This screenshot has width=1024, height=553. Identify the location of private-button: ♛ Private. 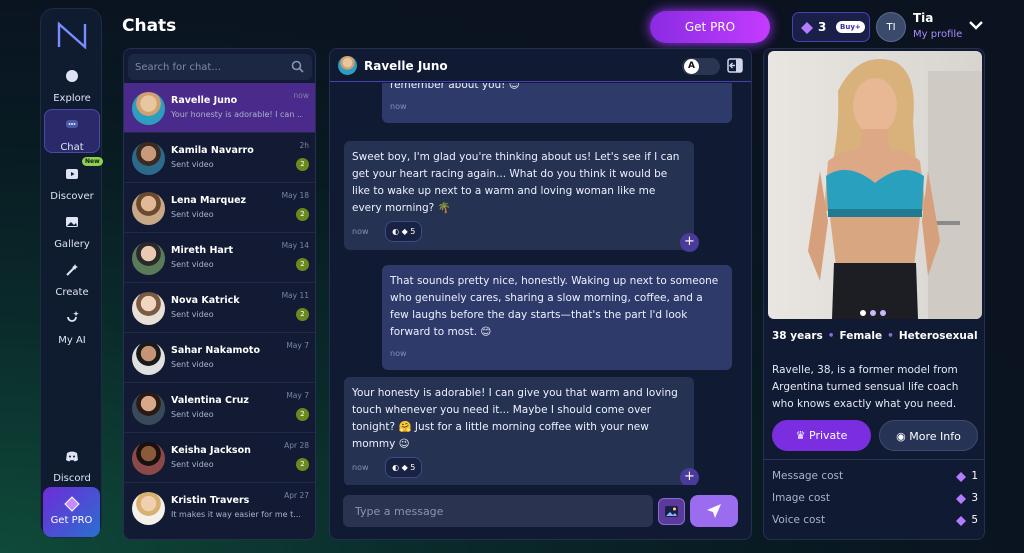
(821, 435).